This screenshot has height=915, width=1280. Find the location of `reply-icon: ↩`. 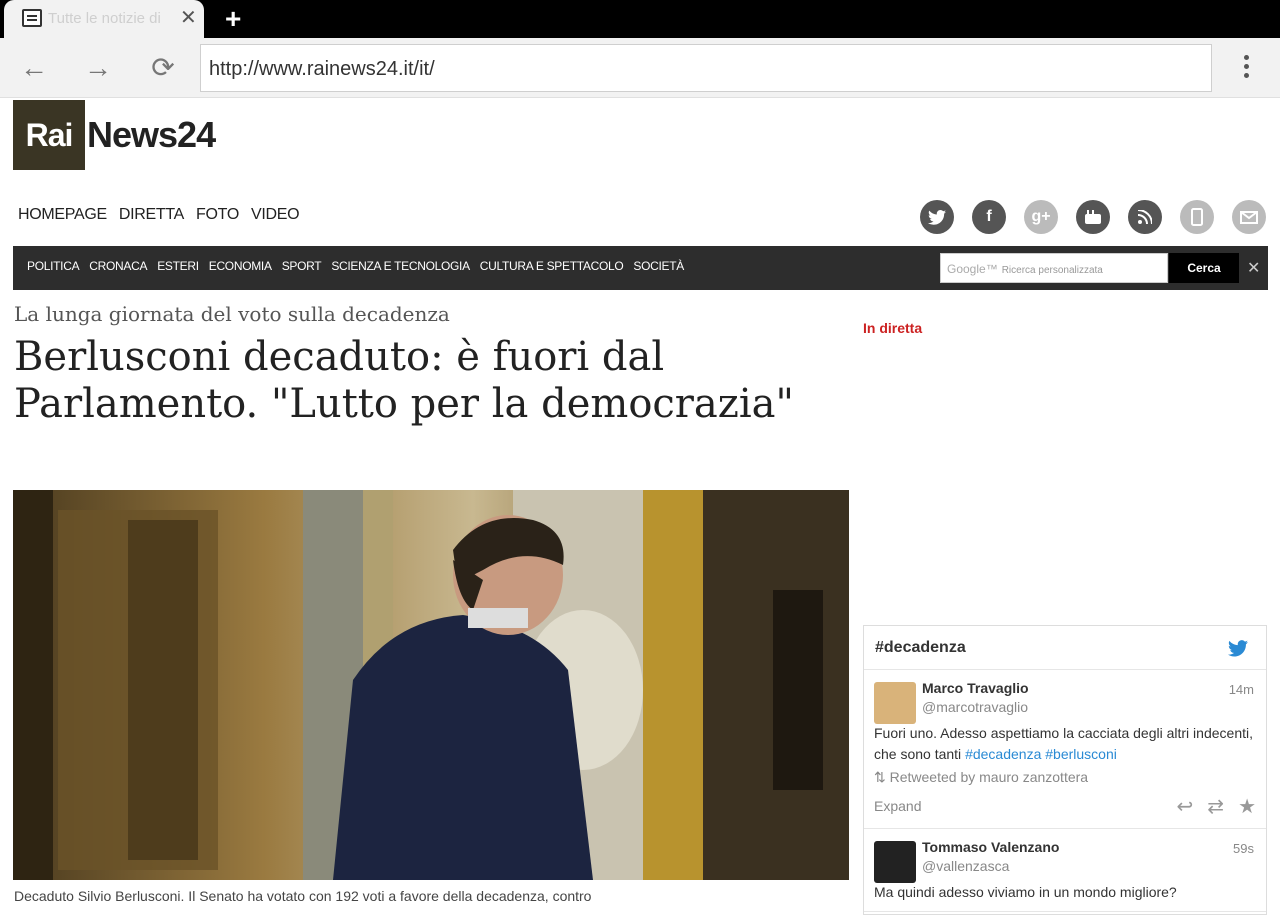

reply-icon: ↩ is located at coordinates (1185, 806).